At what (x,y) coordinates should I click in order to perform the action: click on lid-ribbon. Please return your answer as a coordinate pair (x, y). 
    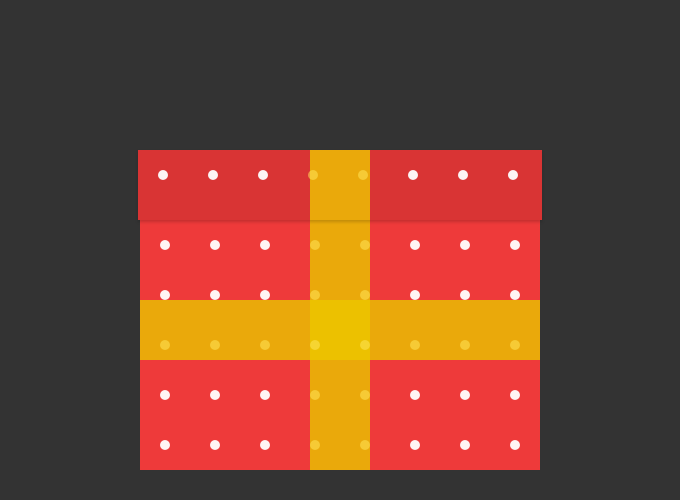
    Looking at the image, I should click on (340, 185).